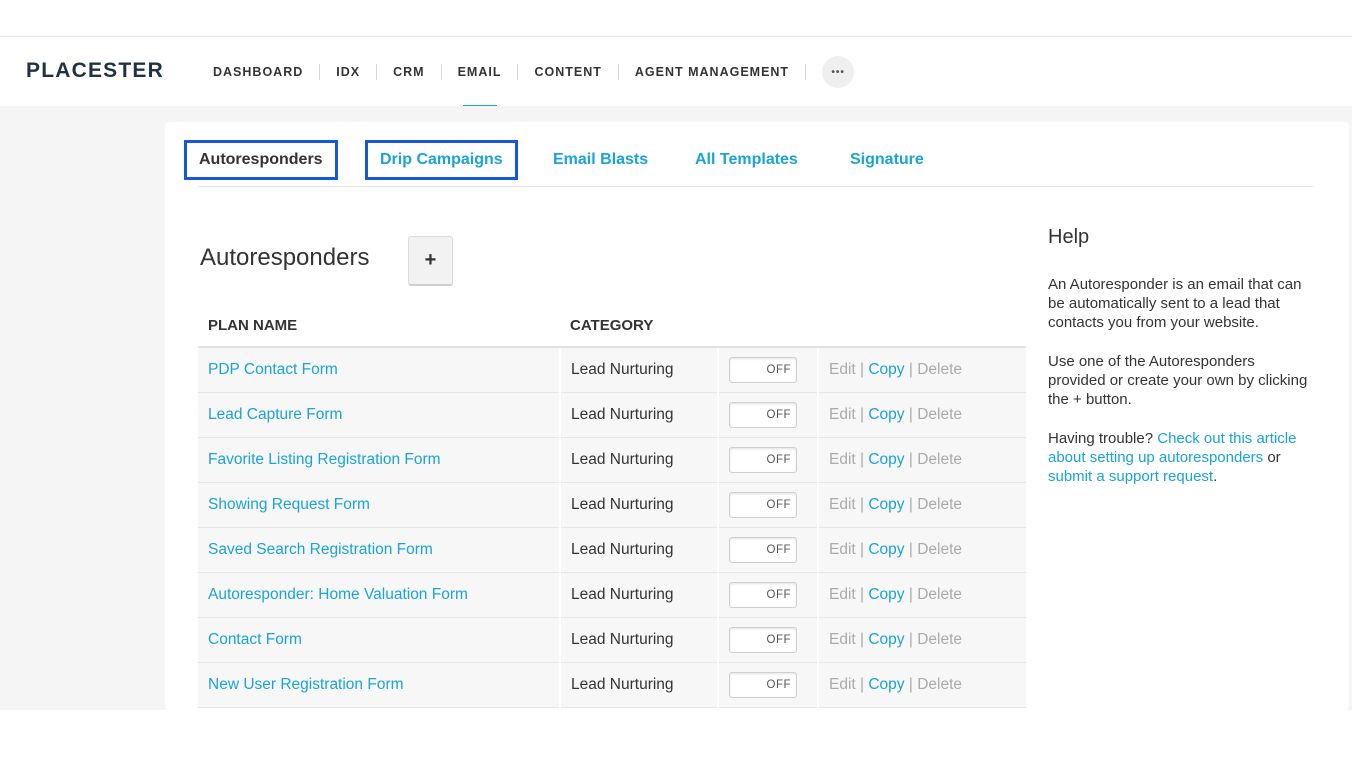 This screenshot has height=768, width=1366. I want to click on plan-name-link: Favorite Listing Registration Form, so click(379, 460).